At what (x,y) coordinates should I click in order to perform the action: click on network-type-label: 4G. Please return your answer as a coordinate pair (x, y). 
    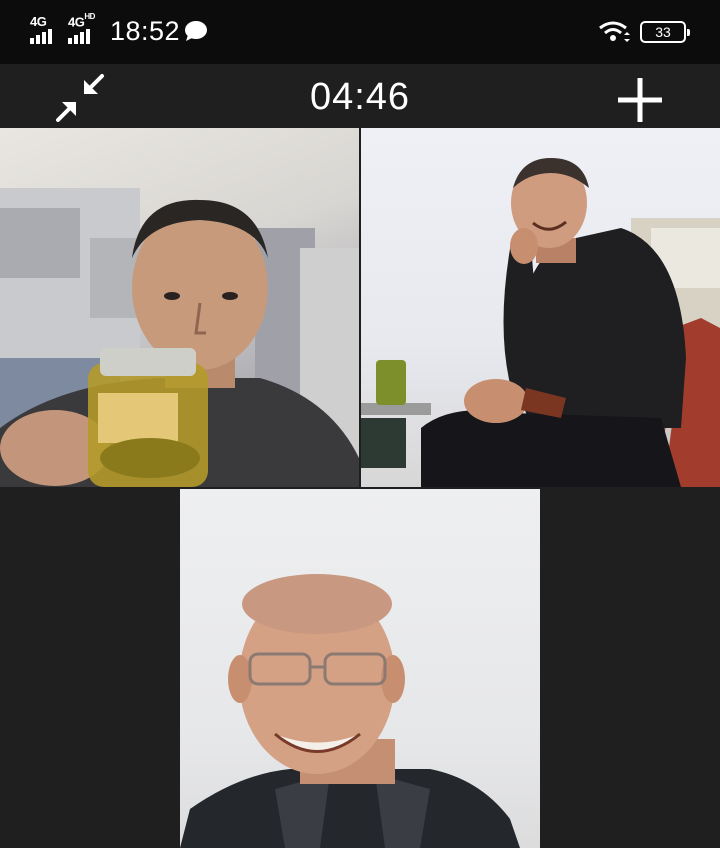
    Looking at the image, I should click on (38, 21).